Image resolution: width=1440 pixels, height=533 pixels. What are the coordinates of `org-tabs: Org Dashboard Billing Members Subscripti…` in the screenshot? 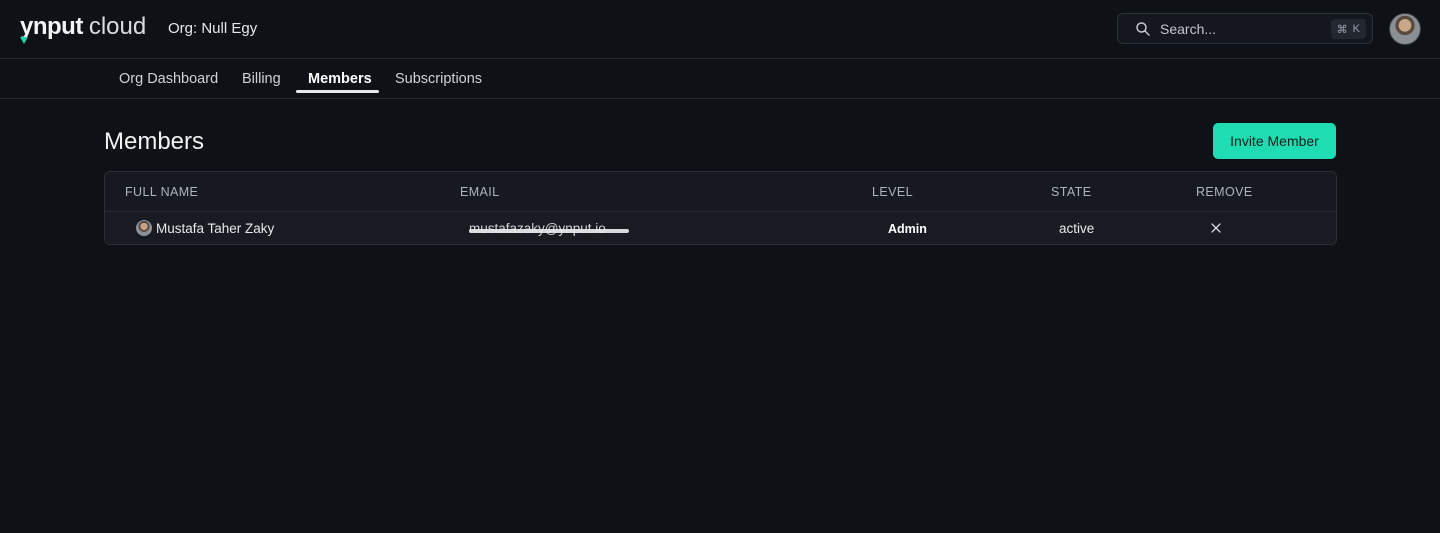 It's located at (720, 79).